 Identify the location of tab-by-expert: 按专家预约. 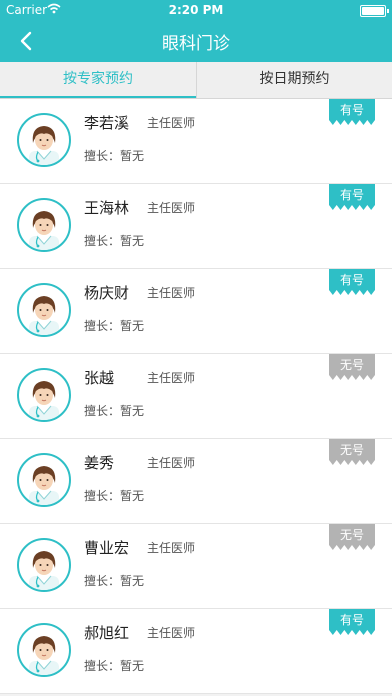
(98, 80).